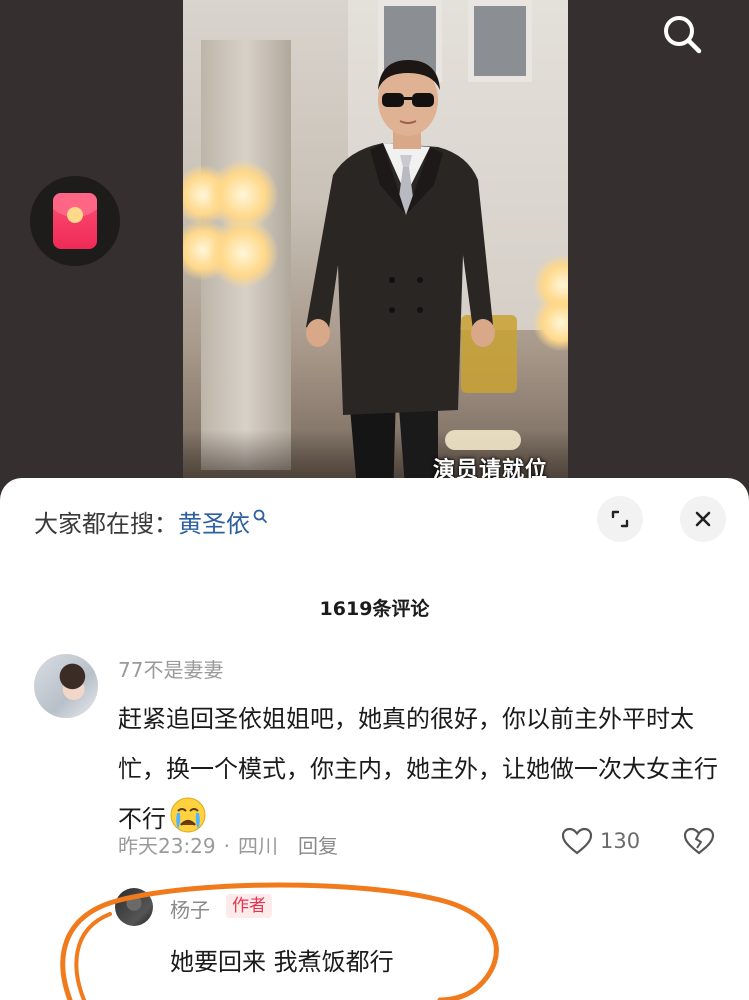 The image size is (749, 1000). I want to click on search-hint-keyword: 黄圣依, so click(214, 524).